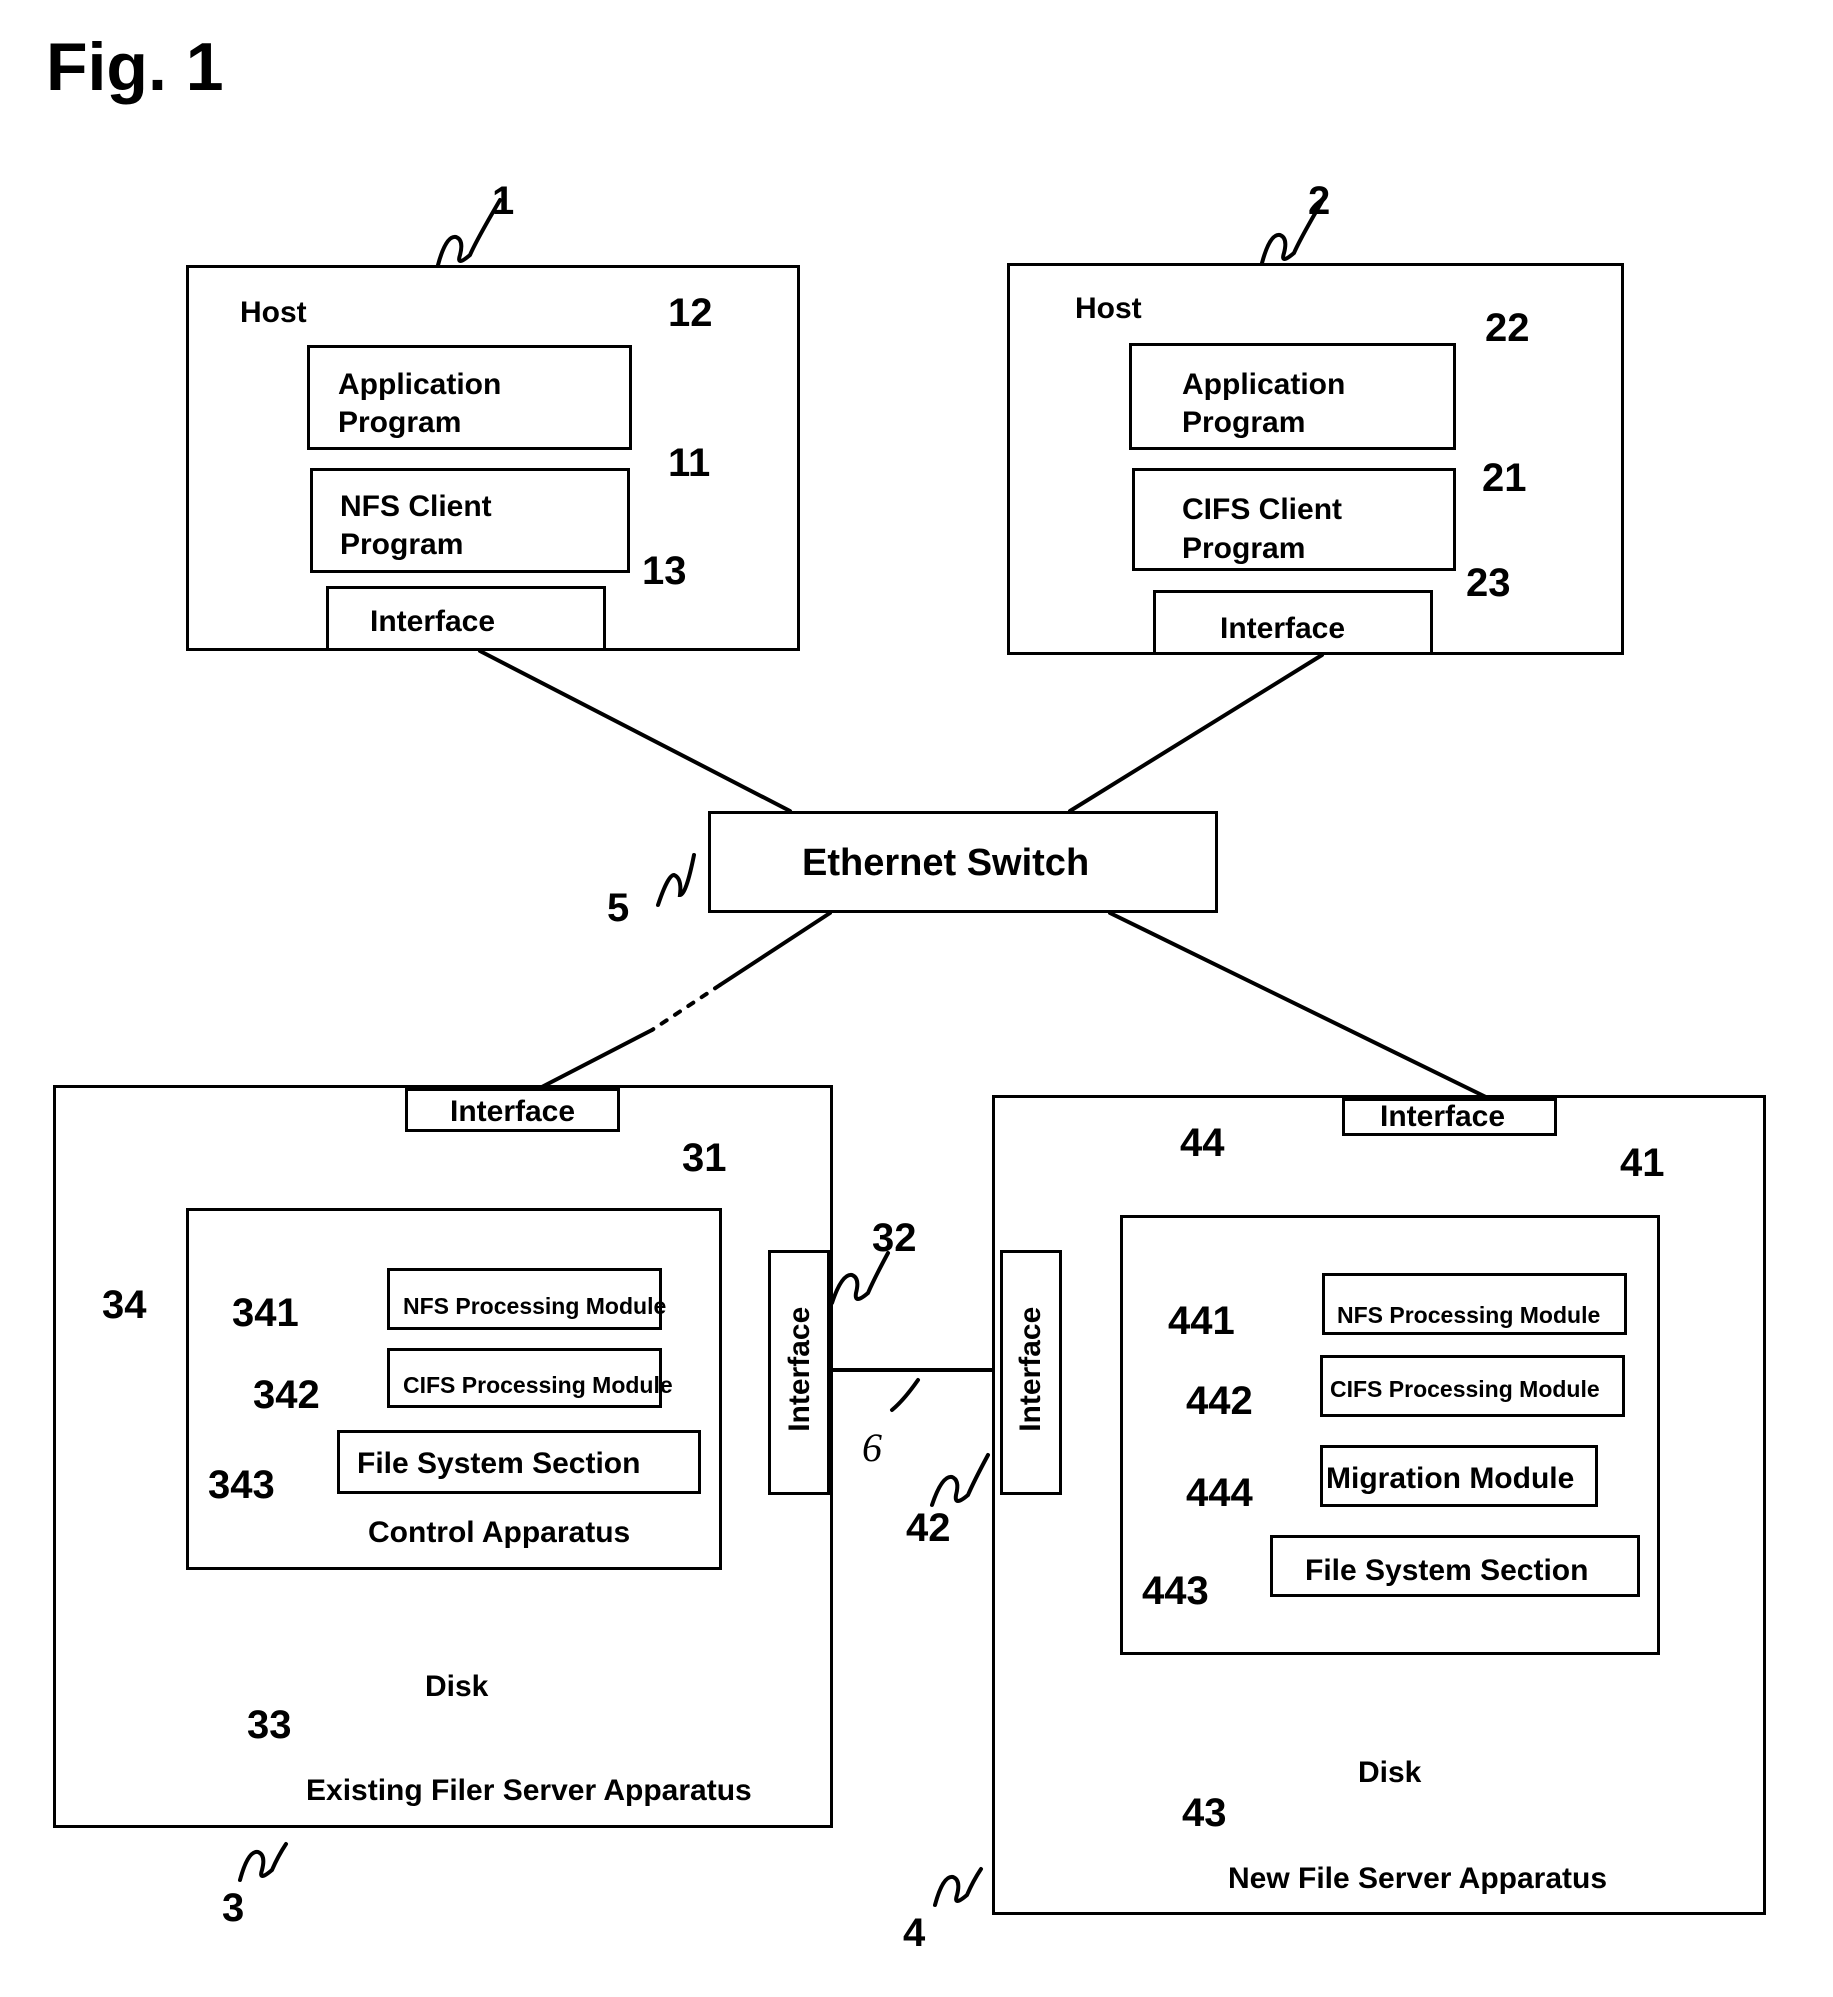  What do you see at coordinates (1418, 1878) in the screenshot?
I see `new-server-label: New File Server Apparatus` at bounding box center [1418, 1878].